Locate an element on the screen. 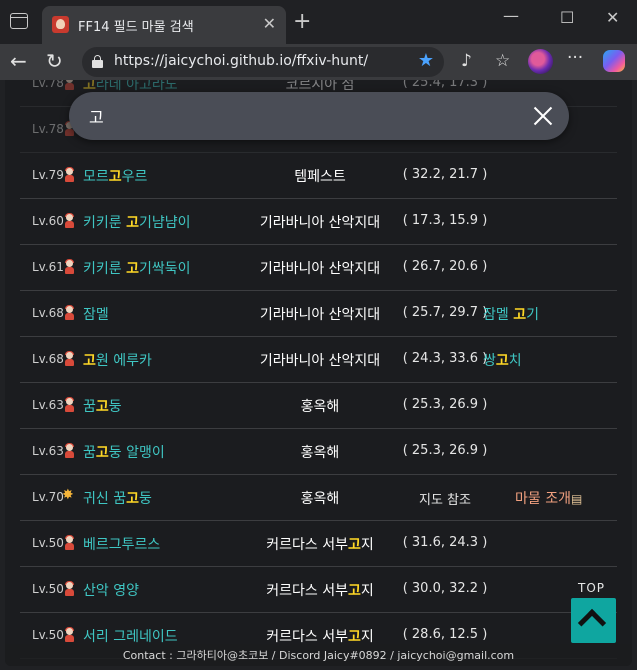 The image size is (637, 670). monster-name: 귀신 꿈고둥 is located at coordinates (117, 498).